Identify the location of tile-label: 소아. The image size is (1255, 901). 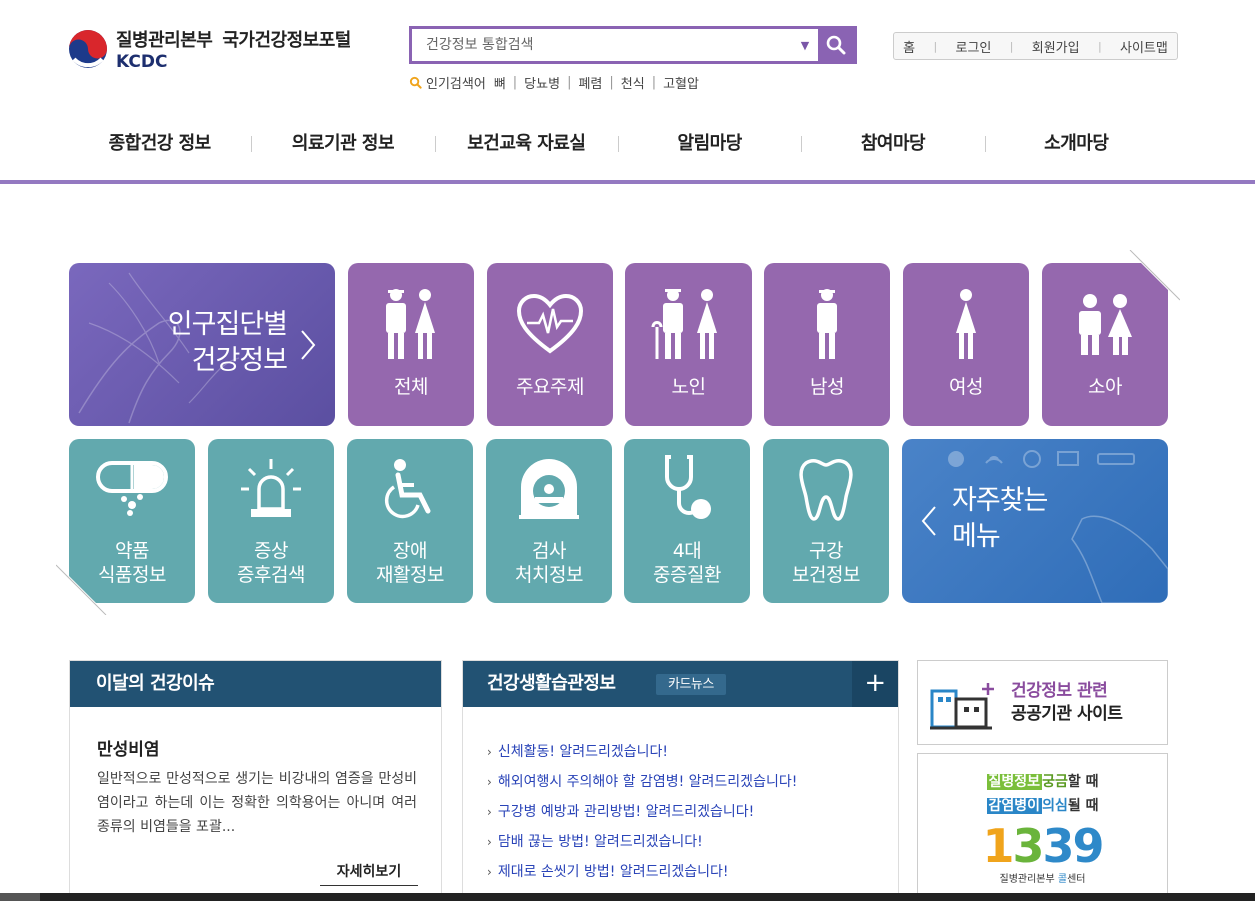
(1105, 387).